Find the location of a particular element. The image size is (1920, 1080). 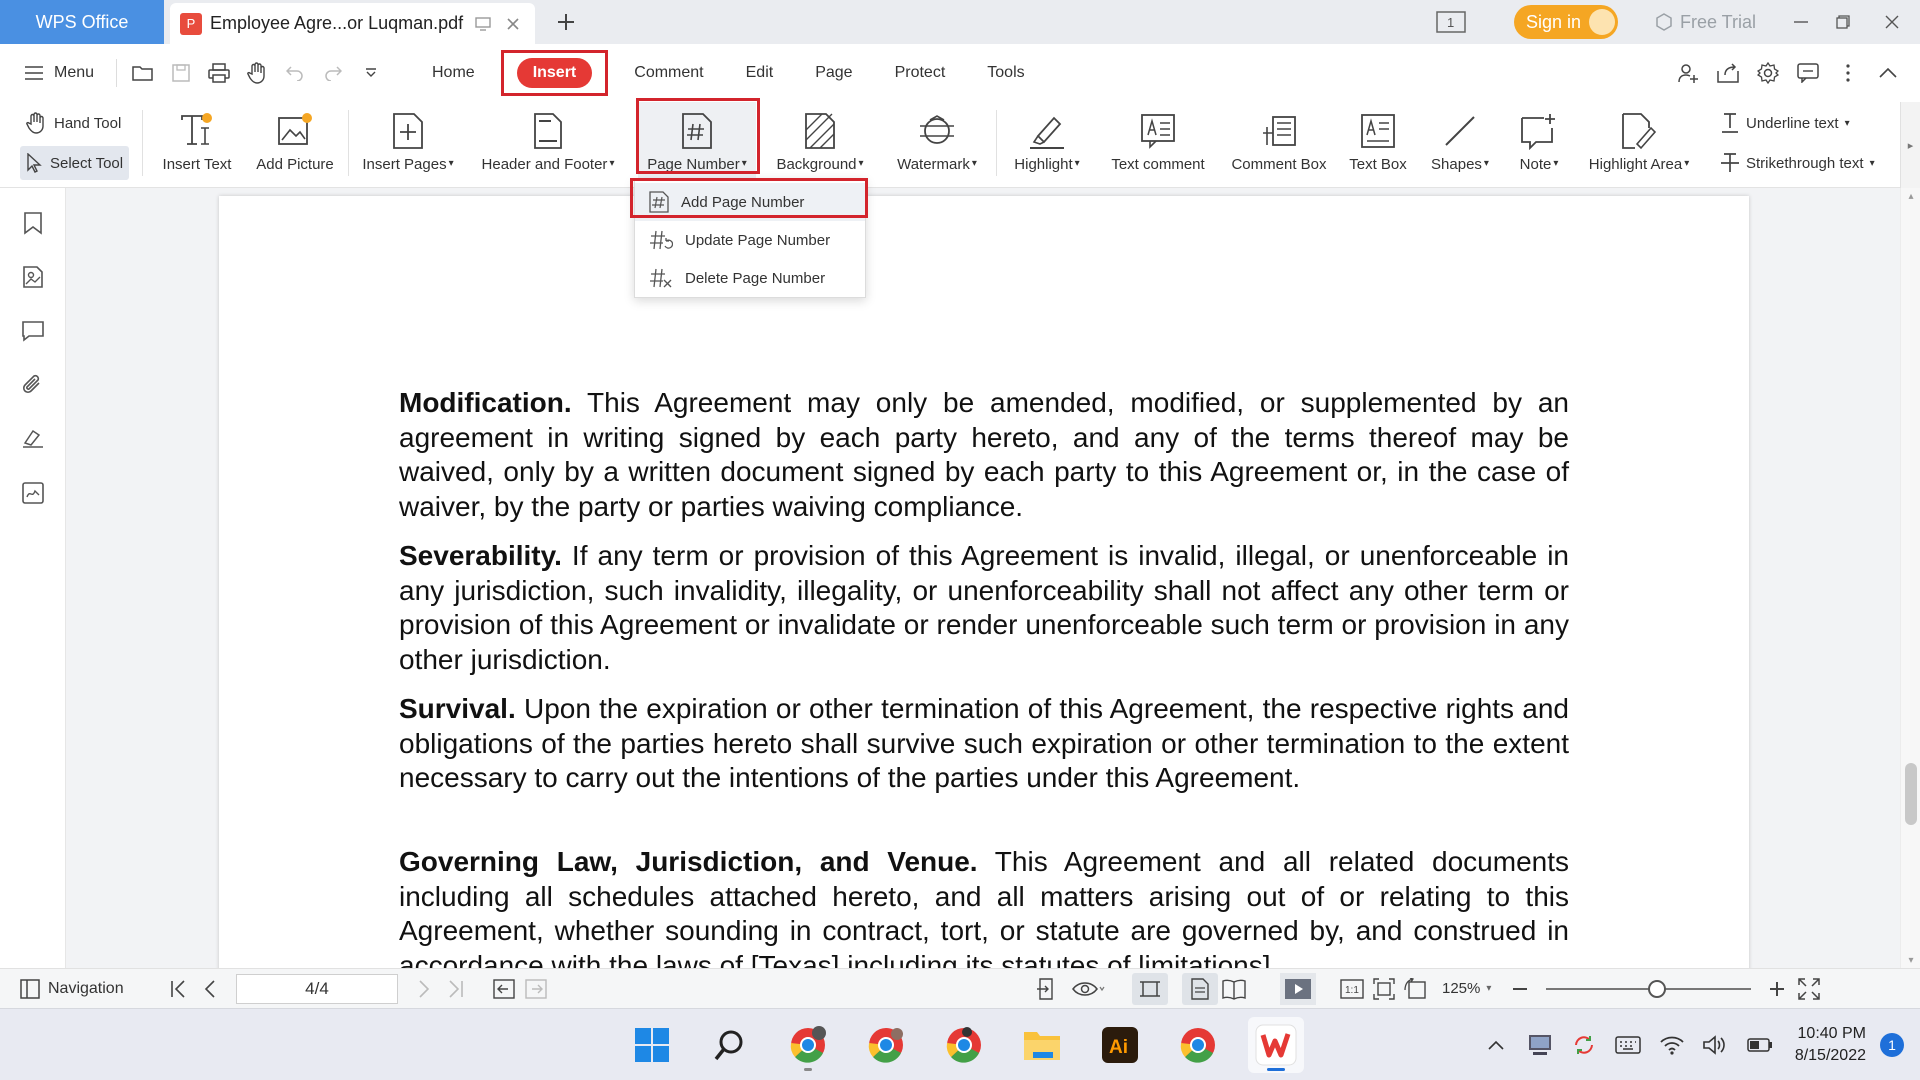

play-slideshow-icon is located at coordinates (1298, 988).